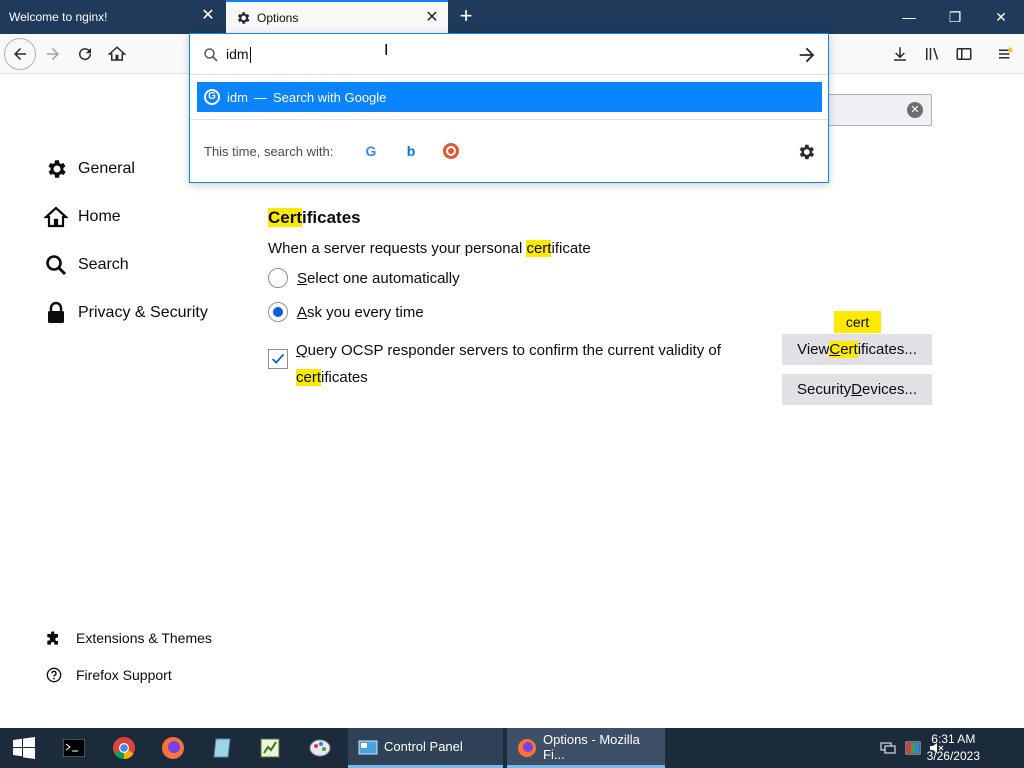  Describe the element at coordinates (278, 359) in the screenshot. I see `ocsp-checkbox` at that location.